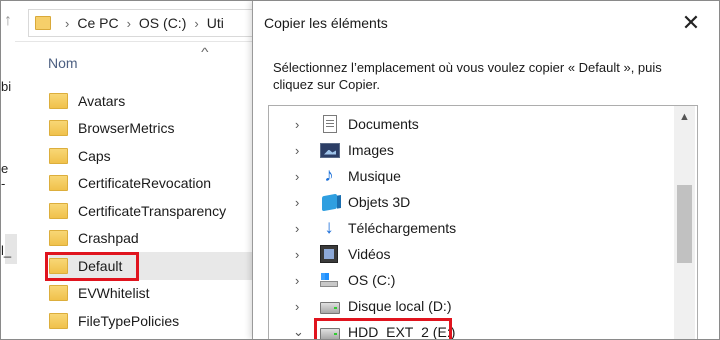 The height and width of the screenshot is (340, 720). I want to click on tree-item-label: Musique, so click(374, 176).